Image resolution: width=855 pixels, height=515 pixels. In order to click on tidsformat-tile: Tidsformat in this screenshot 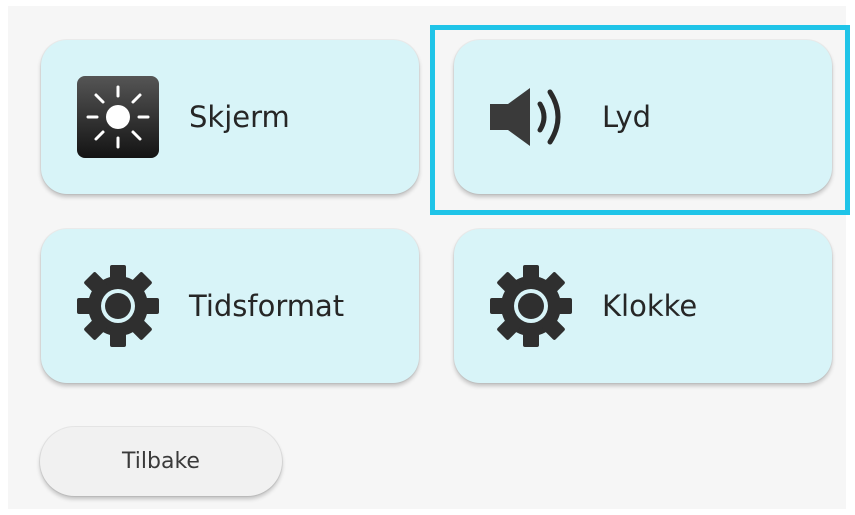, I will do `click(230, 306)`.